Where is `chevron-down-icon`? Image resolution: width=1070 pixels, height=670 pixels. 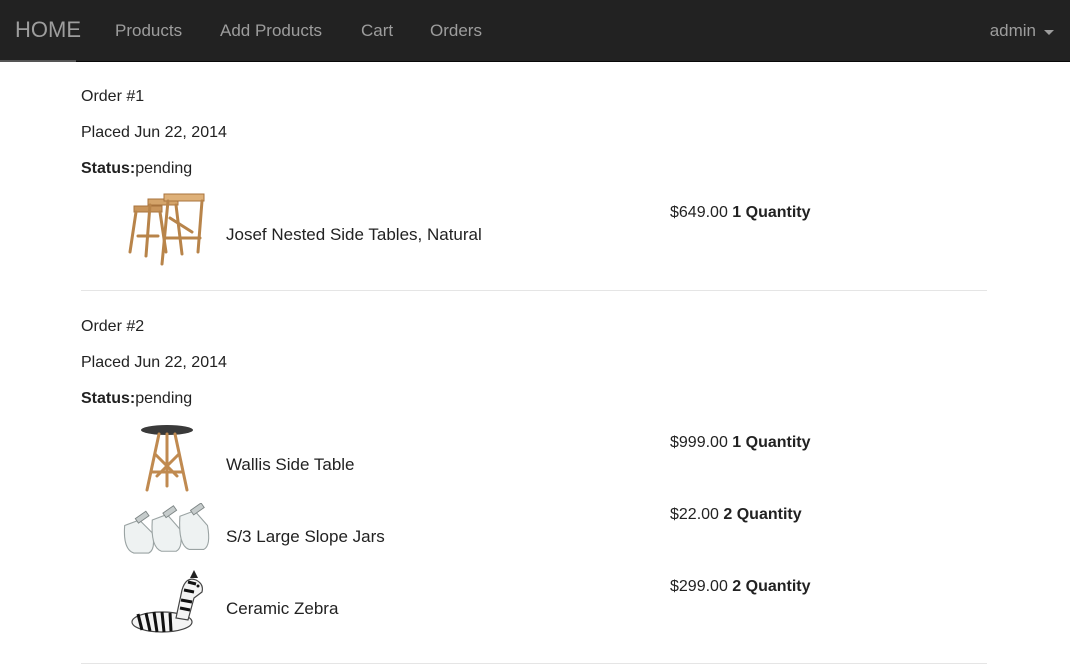 chevron-down-icon is located at coordinates (1049, 32).